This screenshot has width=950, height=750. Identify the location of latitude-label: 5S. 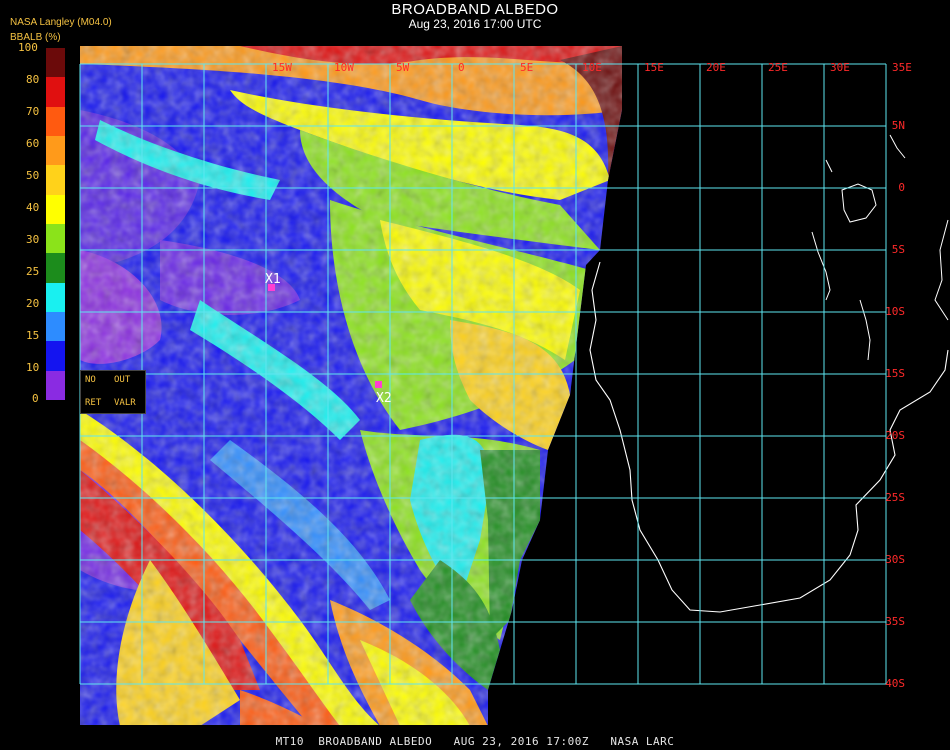
(898, 249).